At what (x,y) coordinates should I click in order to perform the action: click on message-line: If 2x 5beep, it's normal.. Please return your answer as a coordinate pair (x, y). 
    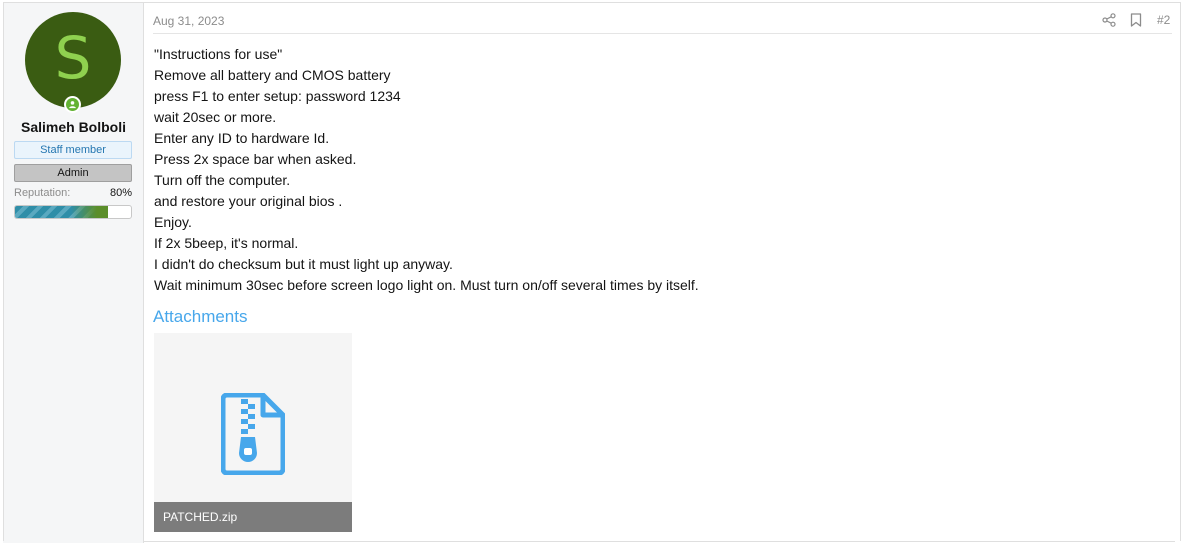
    Looking at the image, I should click on (226, 243).